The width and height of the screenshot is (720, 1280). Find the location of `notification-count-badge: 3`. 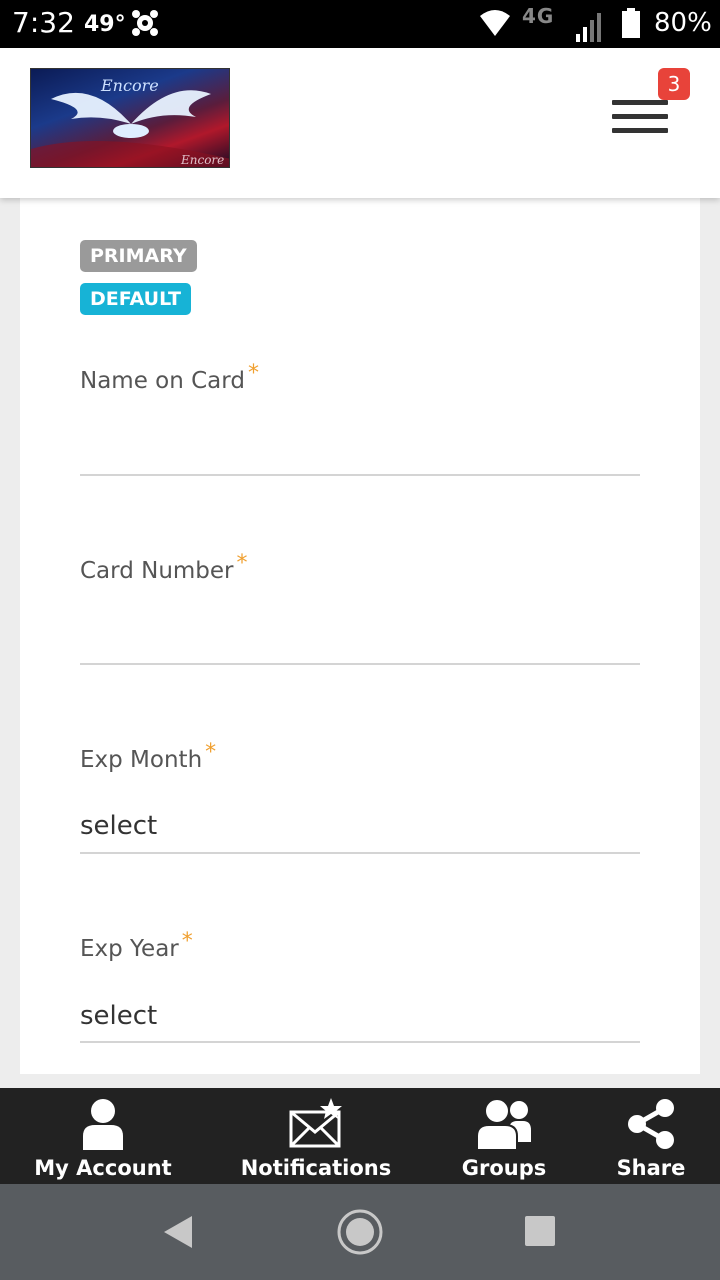

notification-count-badge: 3 is located at coordinates (674, 84).